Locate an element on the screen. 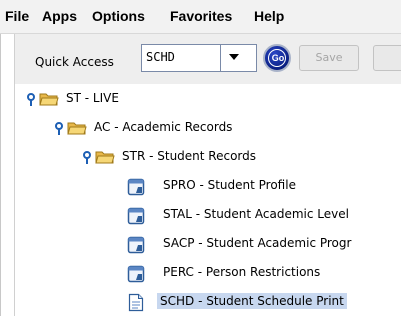  menu-favorites: Favorites is located at coordinates (201, 16).